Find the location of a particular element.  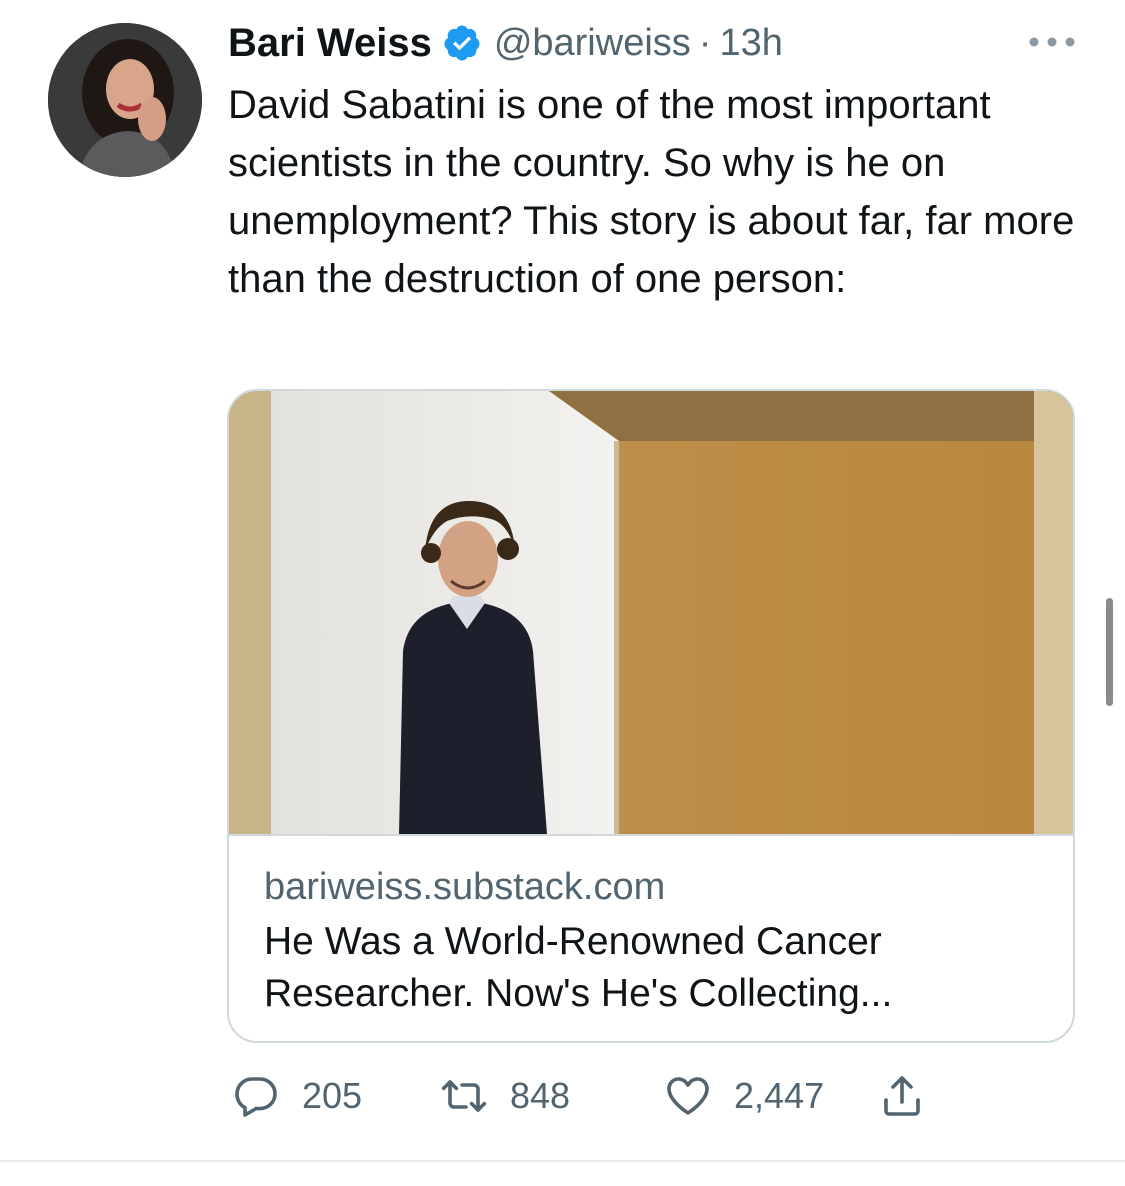

heart-icon is located at coordinates (688, 1096).